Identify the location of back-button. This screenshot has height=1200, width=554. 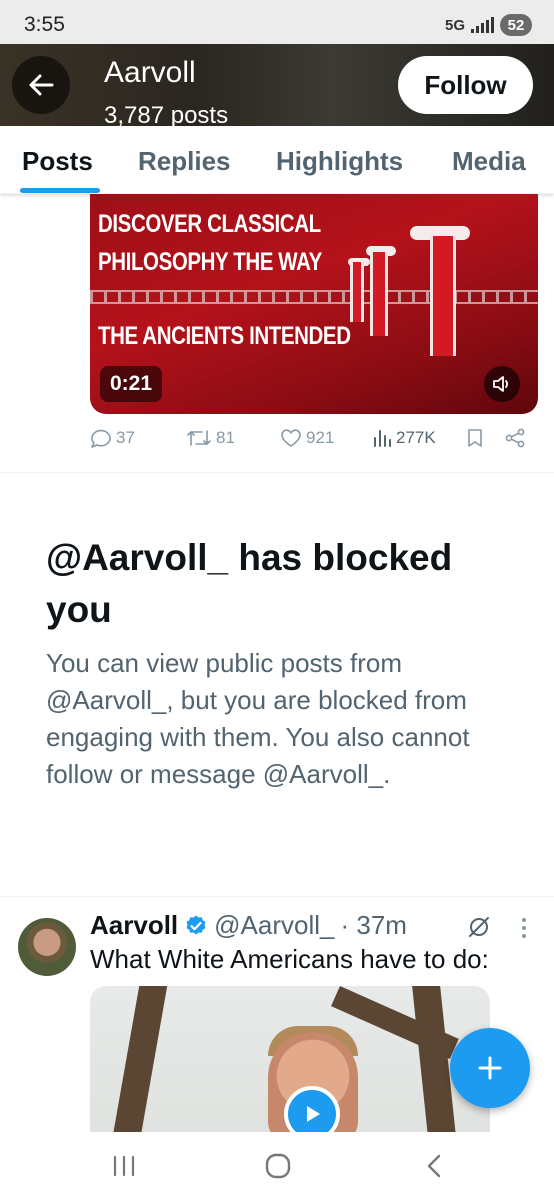
(41, 85).